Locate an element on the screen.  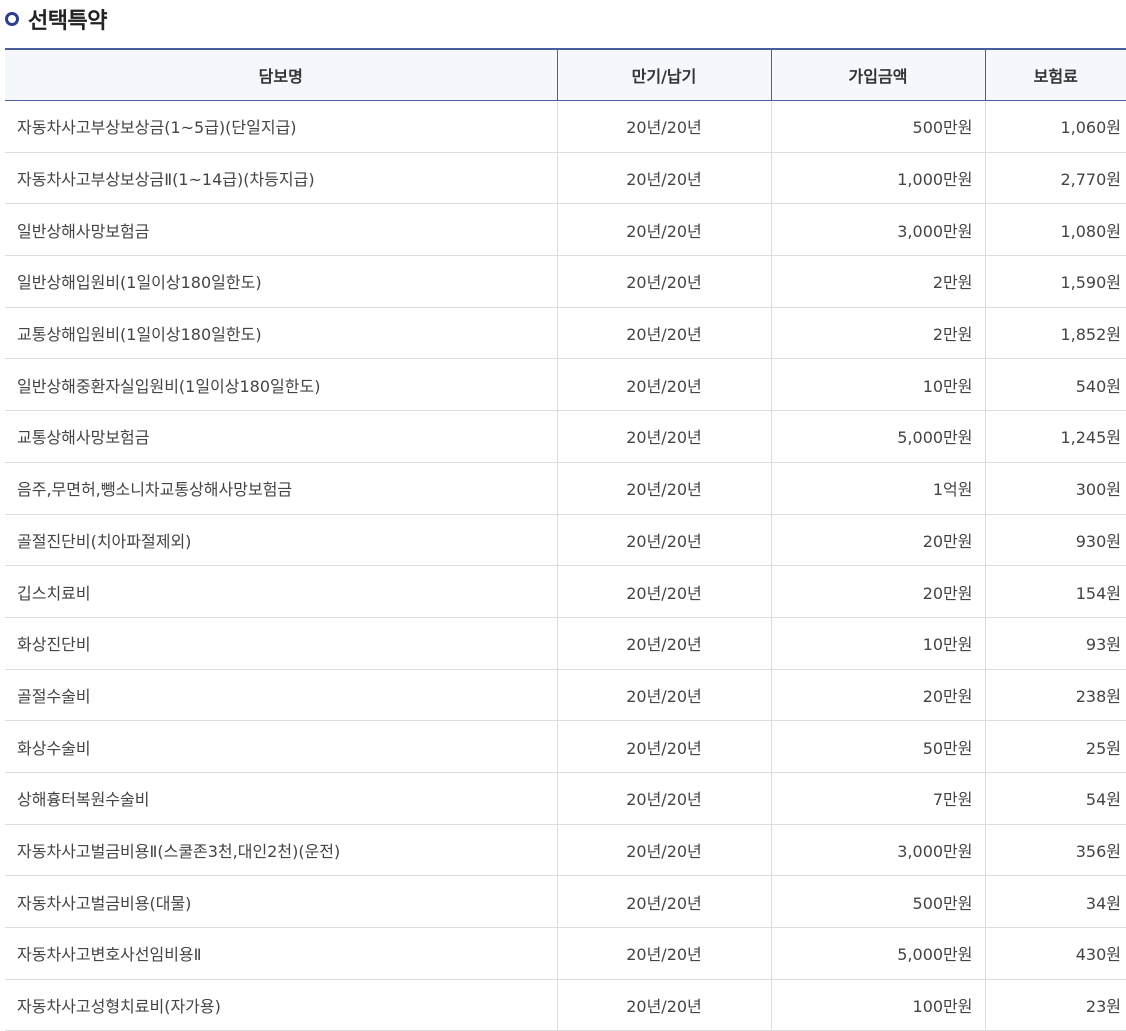
table-row: 일반상해중환자실입원비(1일이상180일한도) 20년/20년 10만원 540원 is located at coordinates (565, 385).